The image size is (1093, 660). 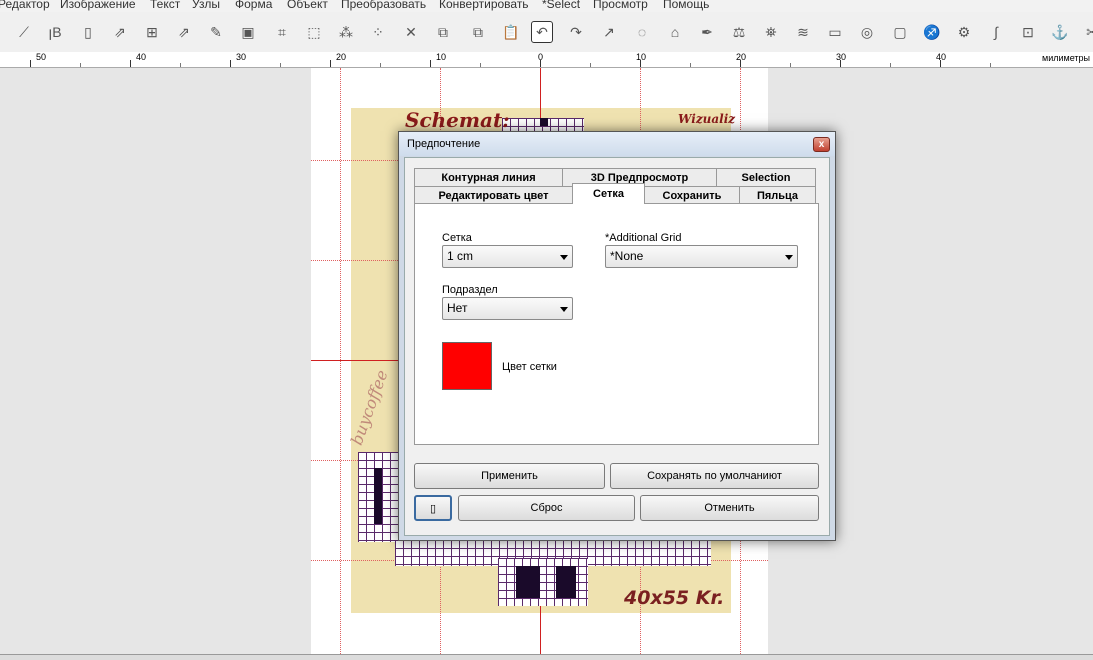 What do you see at coordinates (378, 32) in the screenshot?
I see `lasso-select-icon: ⁘` at bounding box center [378, 32].